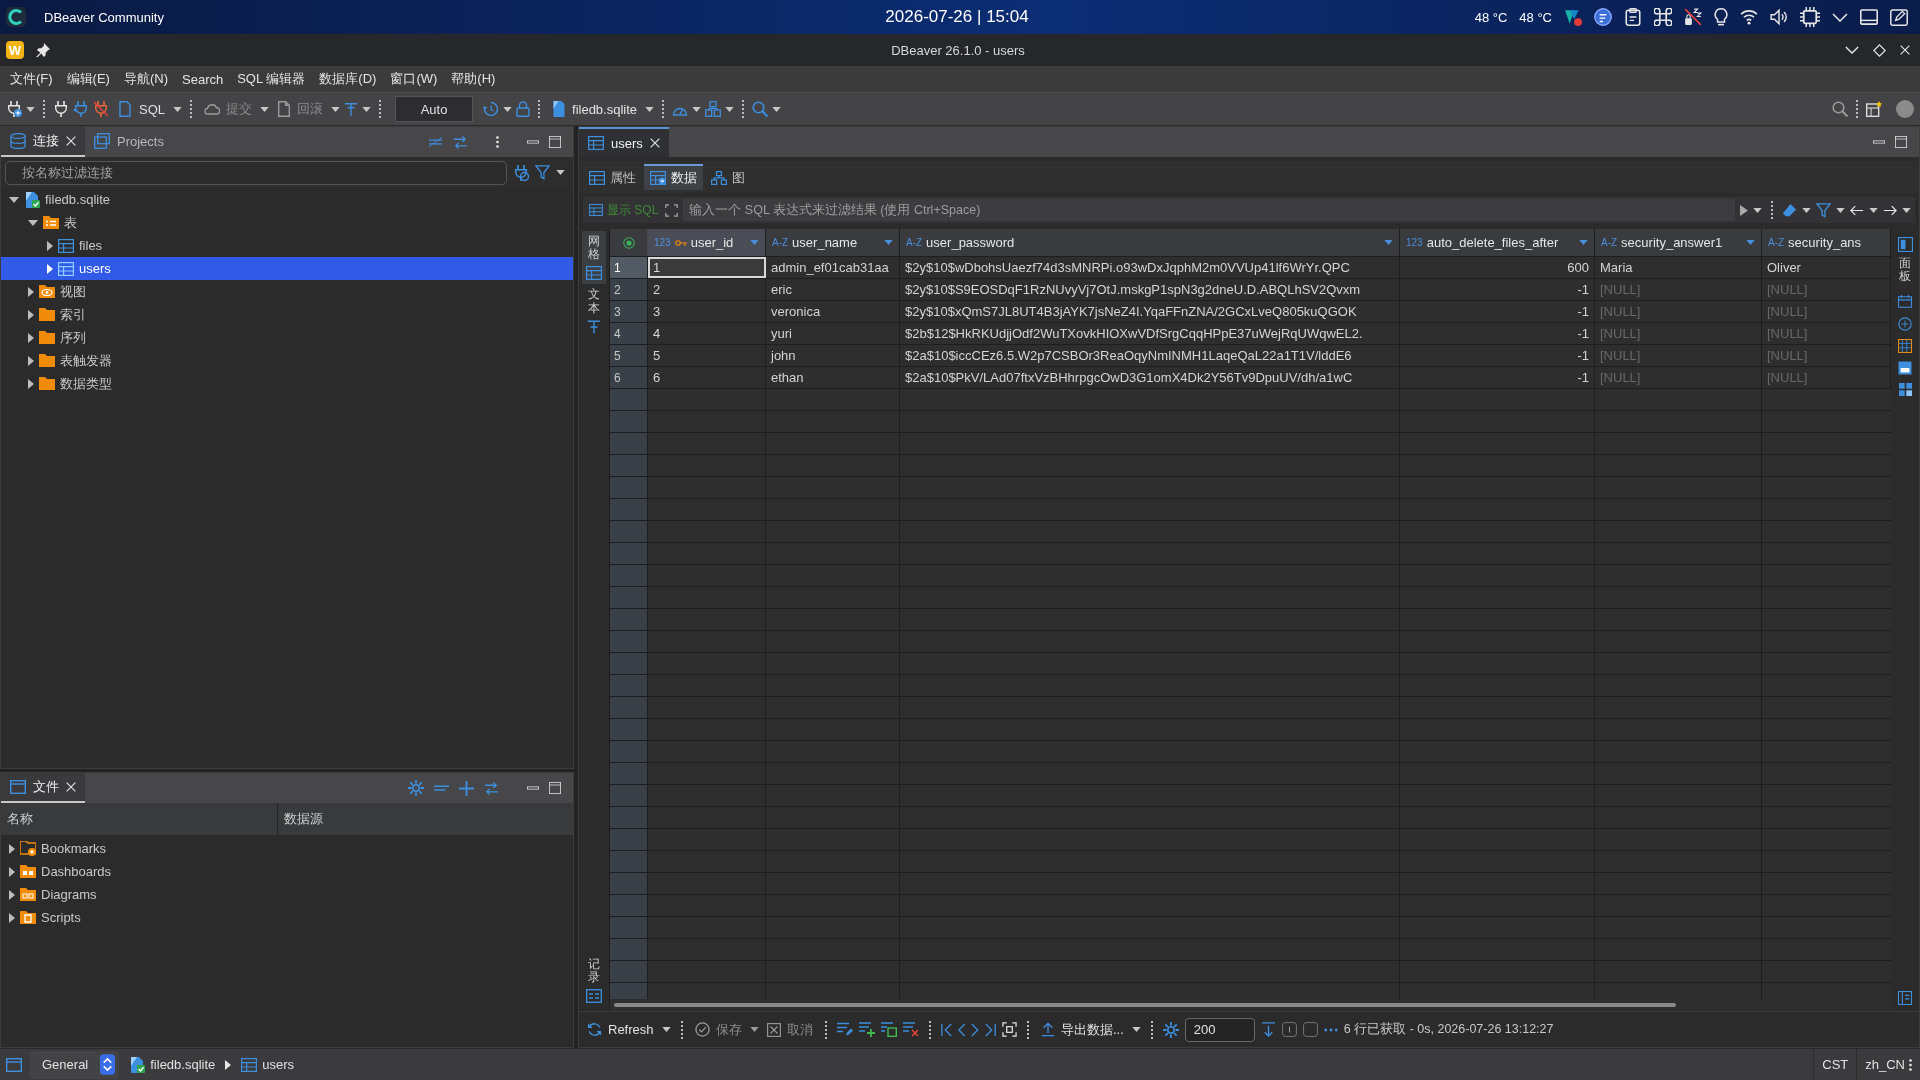 Image resolution: width=1920 pixels, height=1080 pixels. Describe the element at coordinates (888, 1029) in the screenshot. I see `copy-row-icon` at that location.